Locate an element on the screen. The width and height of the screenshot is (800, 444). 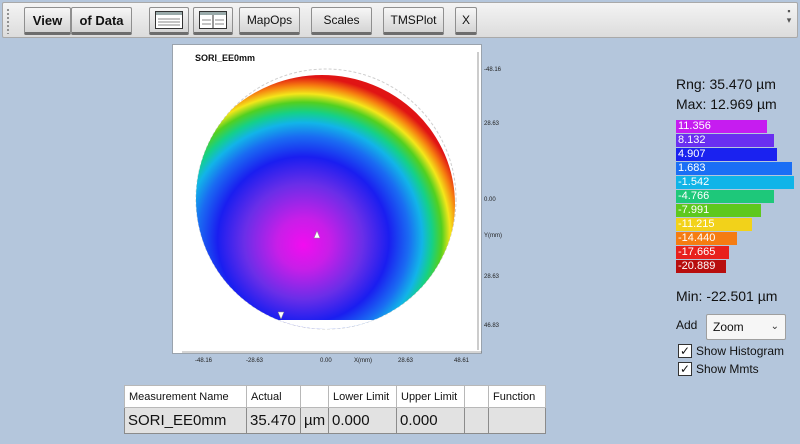
y-tick-label: 46.83 is located at coordinates (492, 326).